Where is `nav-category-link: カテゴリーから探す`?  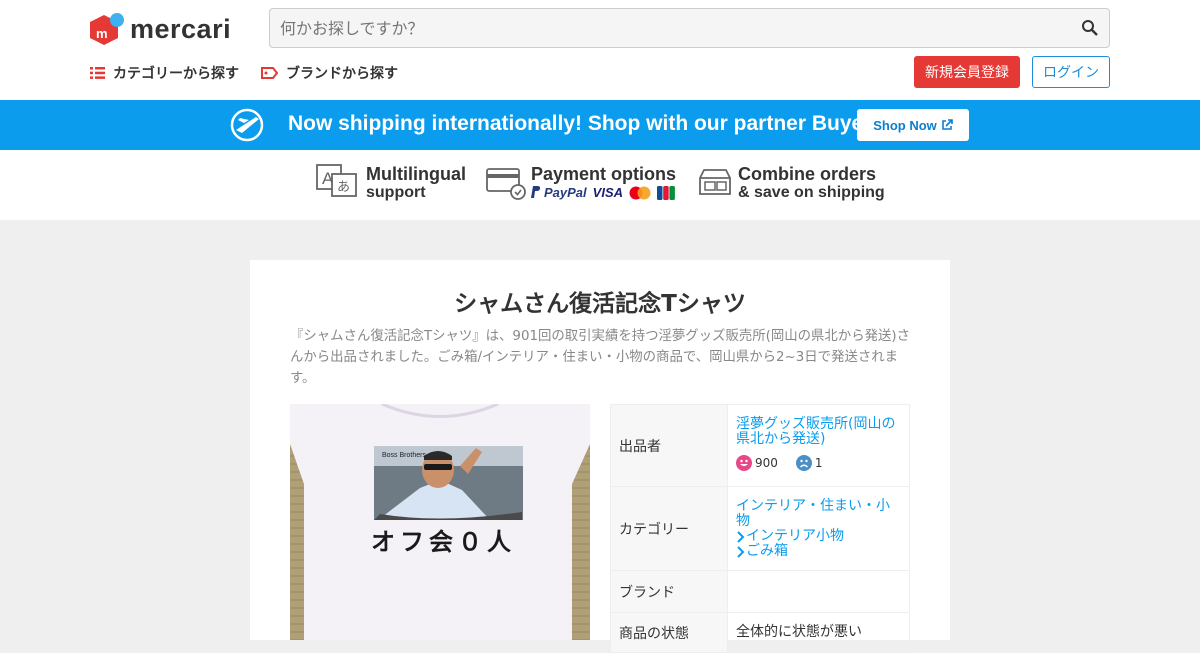 nav-category-link: カテゴリーから探す is located at coordinates (164, 73).